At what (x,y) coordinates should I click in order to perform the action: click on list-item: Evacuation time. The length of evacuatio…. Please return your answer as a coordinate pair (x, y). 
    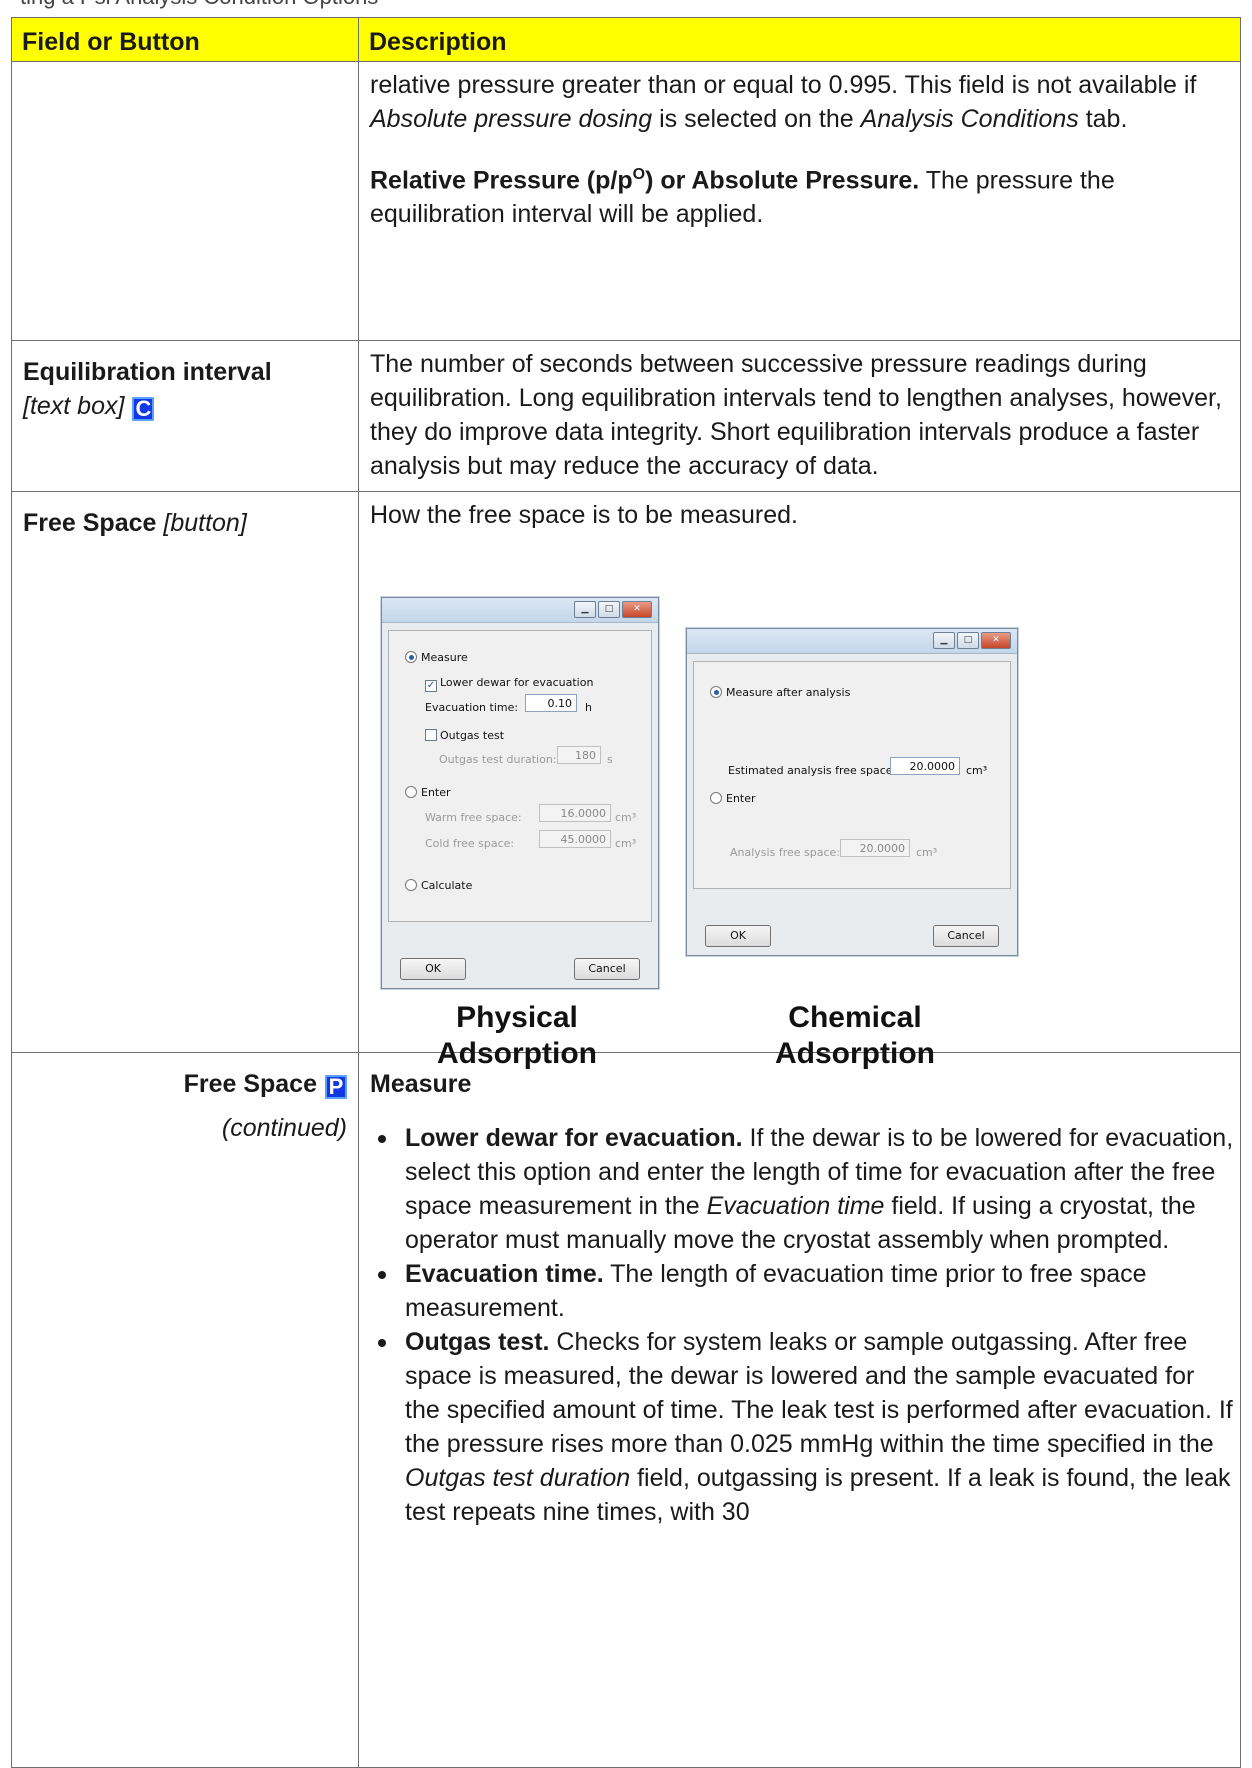
    Looking at the image, I should click on (806, 1291).